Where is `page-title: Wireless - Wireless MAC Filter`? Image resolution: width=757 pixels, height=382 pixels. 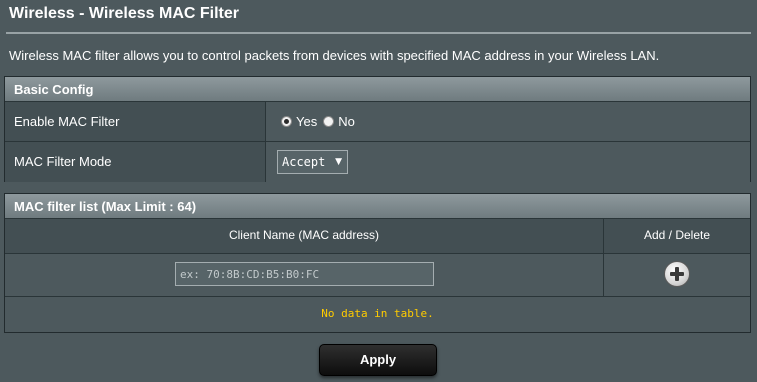
page-title: Wireless - Wireless MAC Filter is located at coordinates (124, 13).